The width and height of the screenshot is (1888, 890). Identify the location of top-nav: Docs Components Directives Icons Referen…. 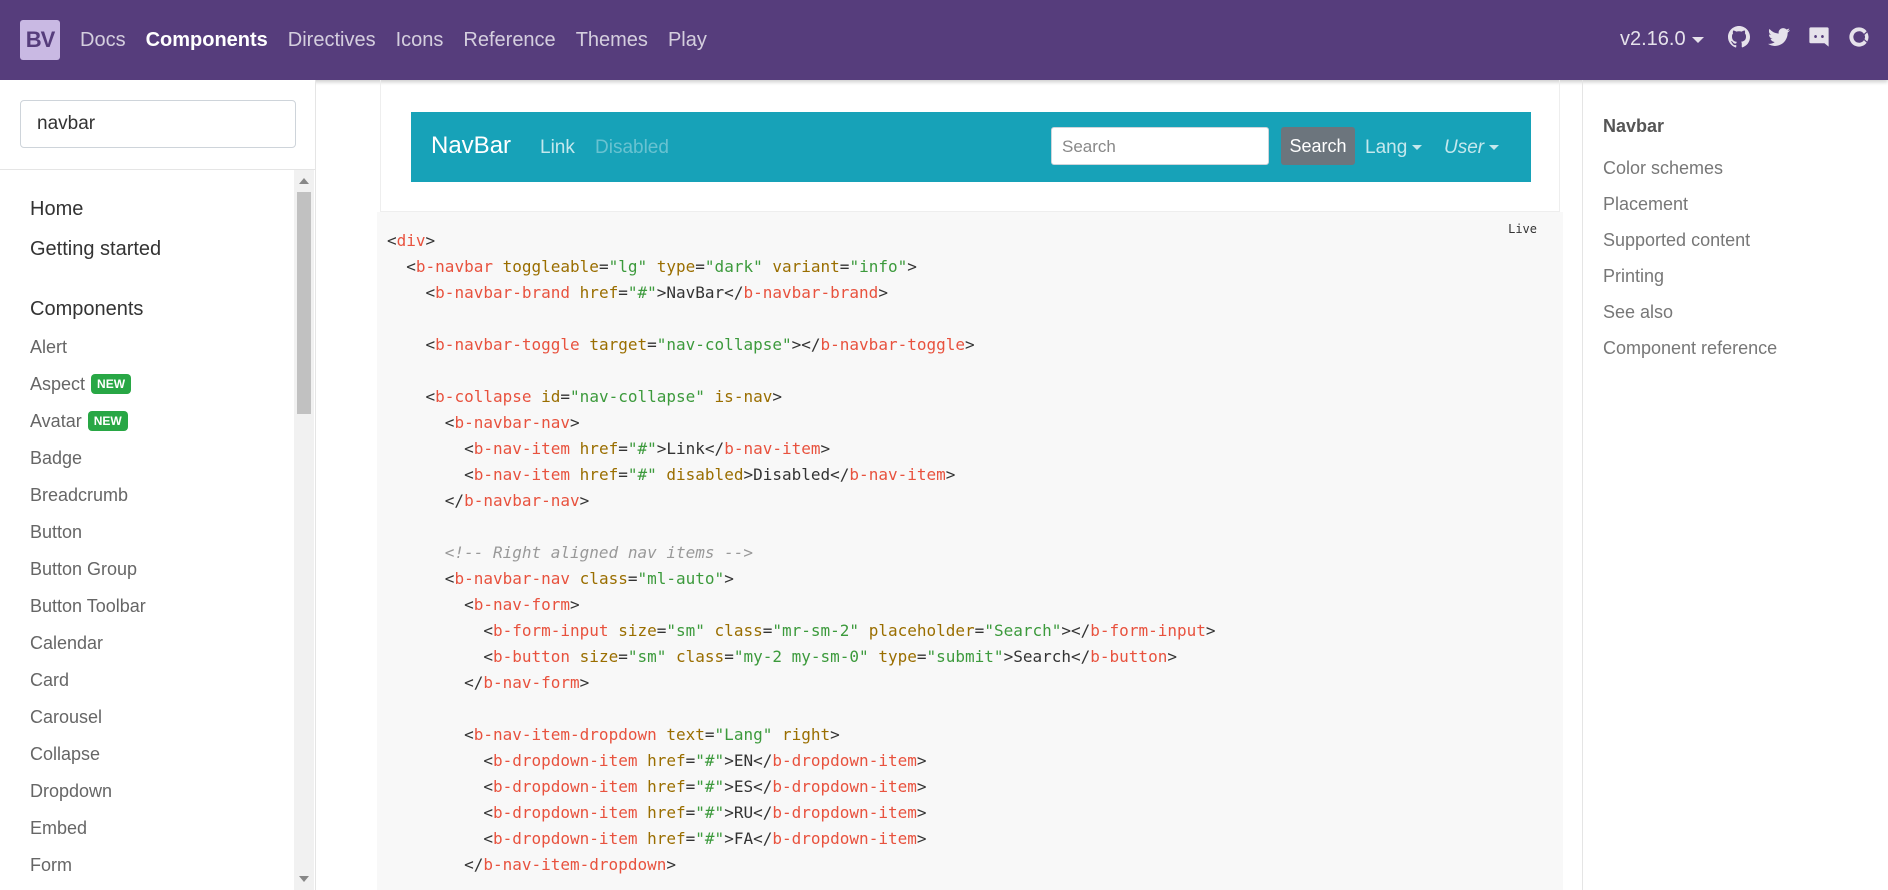
(393, 40).